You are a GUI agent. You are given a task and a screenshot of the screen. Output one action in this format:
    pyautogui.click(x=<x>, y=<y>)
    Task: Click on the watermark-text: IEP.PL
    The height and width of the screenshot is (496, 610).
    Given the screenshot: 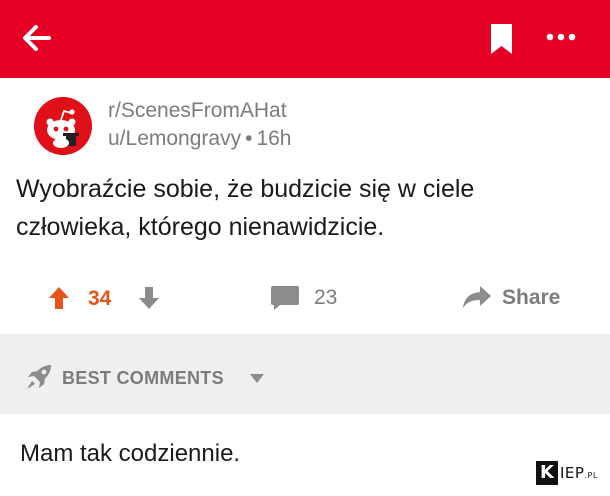 What is the action you would take?
    pyautogui.click(x=579, y=473)
    